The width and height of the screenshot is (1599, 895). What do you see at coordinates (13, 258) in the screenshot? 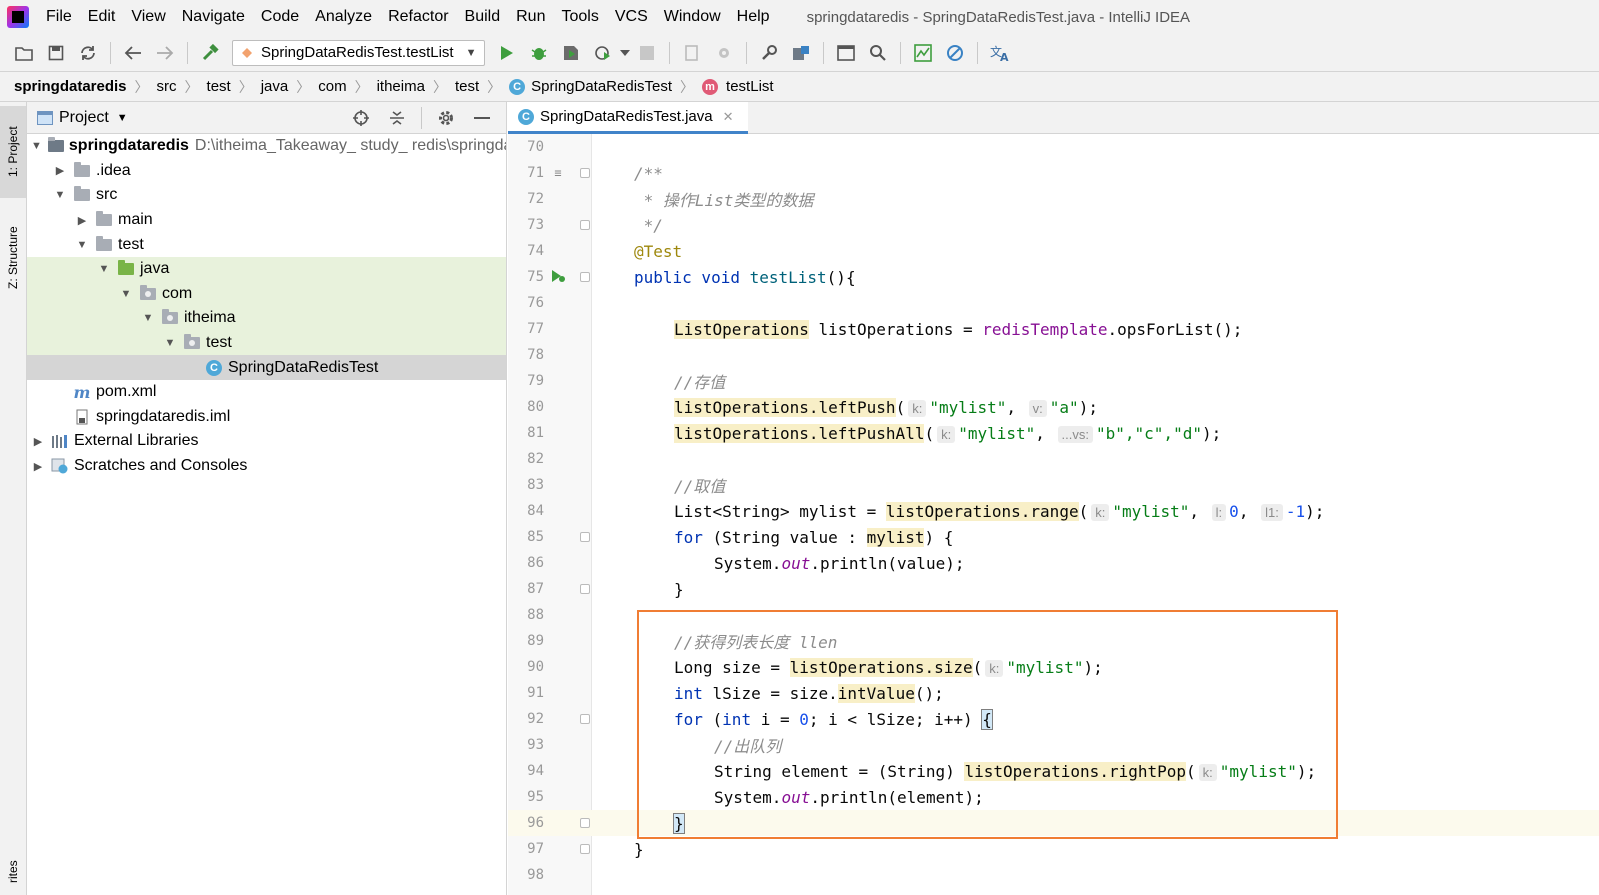
I see `structure-tool-tab: Z: Structure` at bounding box center [13, 258].